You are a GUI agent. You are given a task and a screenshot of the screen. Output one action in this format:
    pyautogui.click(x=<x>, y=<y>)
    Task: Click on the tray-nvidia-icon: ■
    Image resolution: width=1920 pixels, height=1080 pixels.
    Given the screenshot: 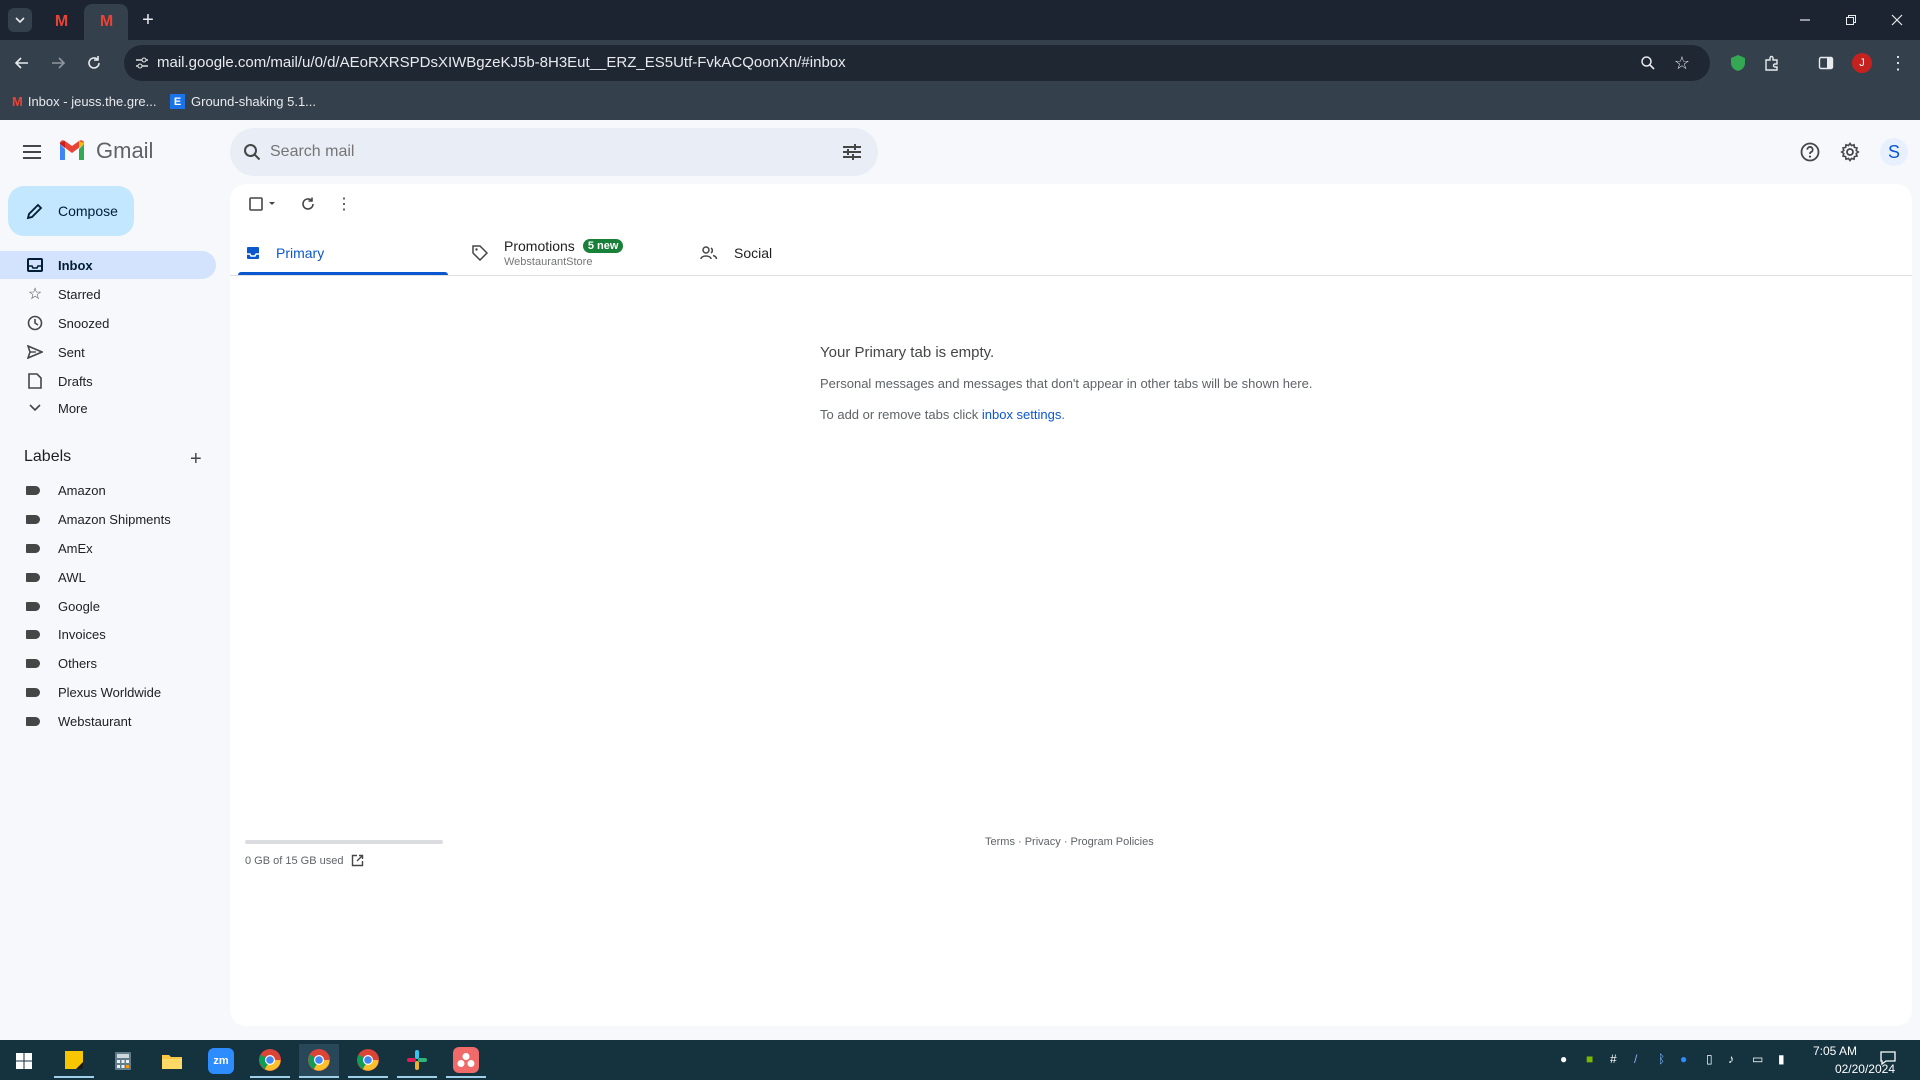 What is the action you would take?
    pyautogui.click(x=1589, y=1059)
    